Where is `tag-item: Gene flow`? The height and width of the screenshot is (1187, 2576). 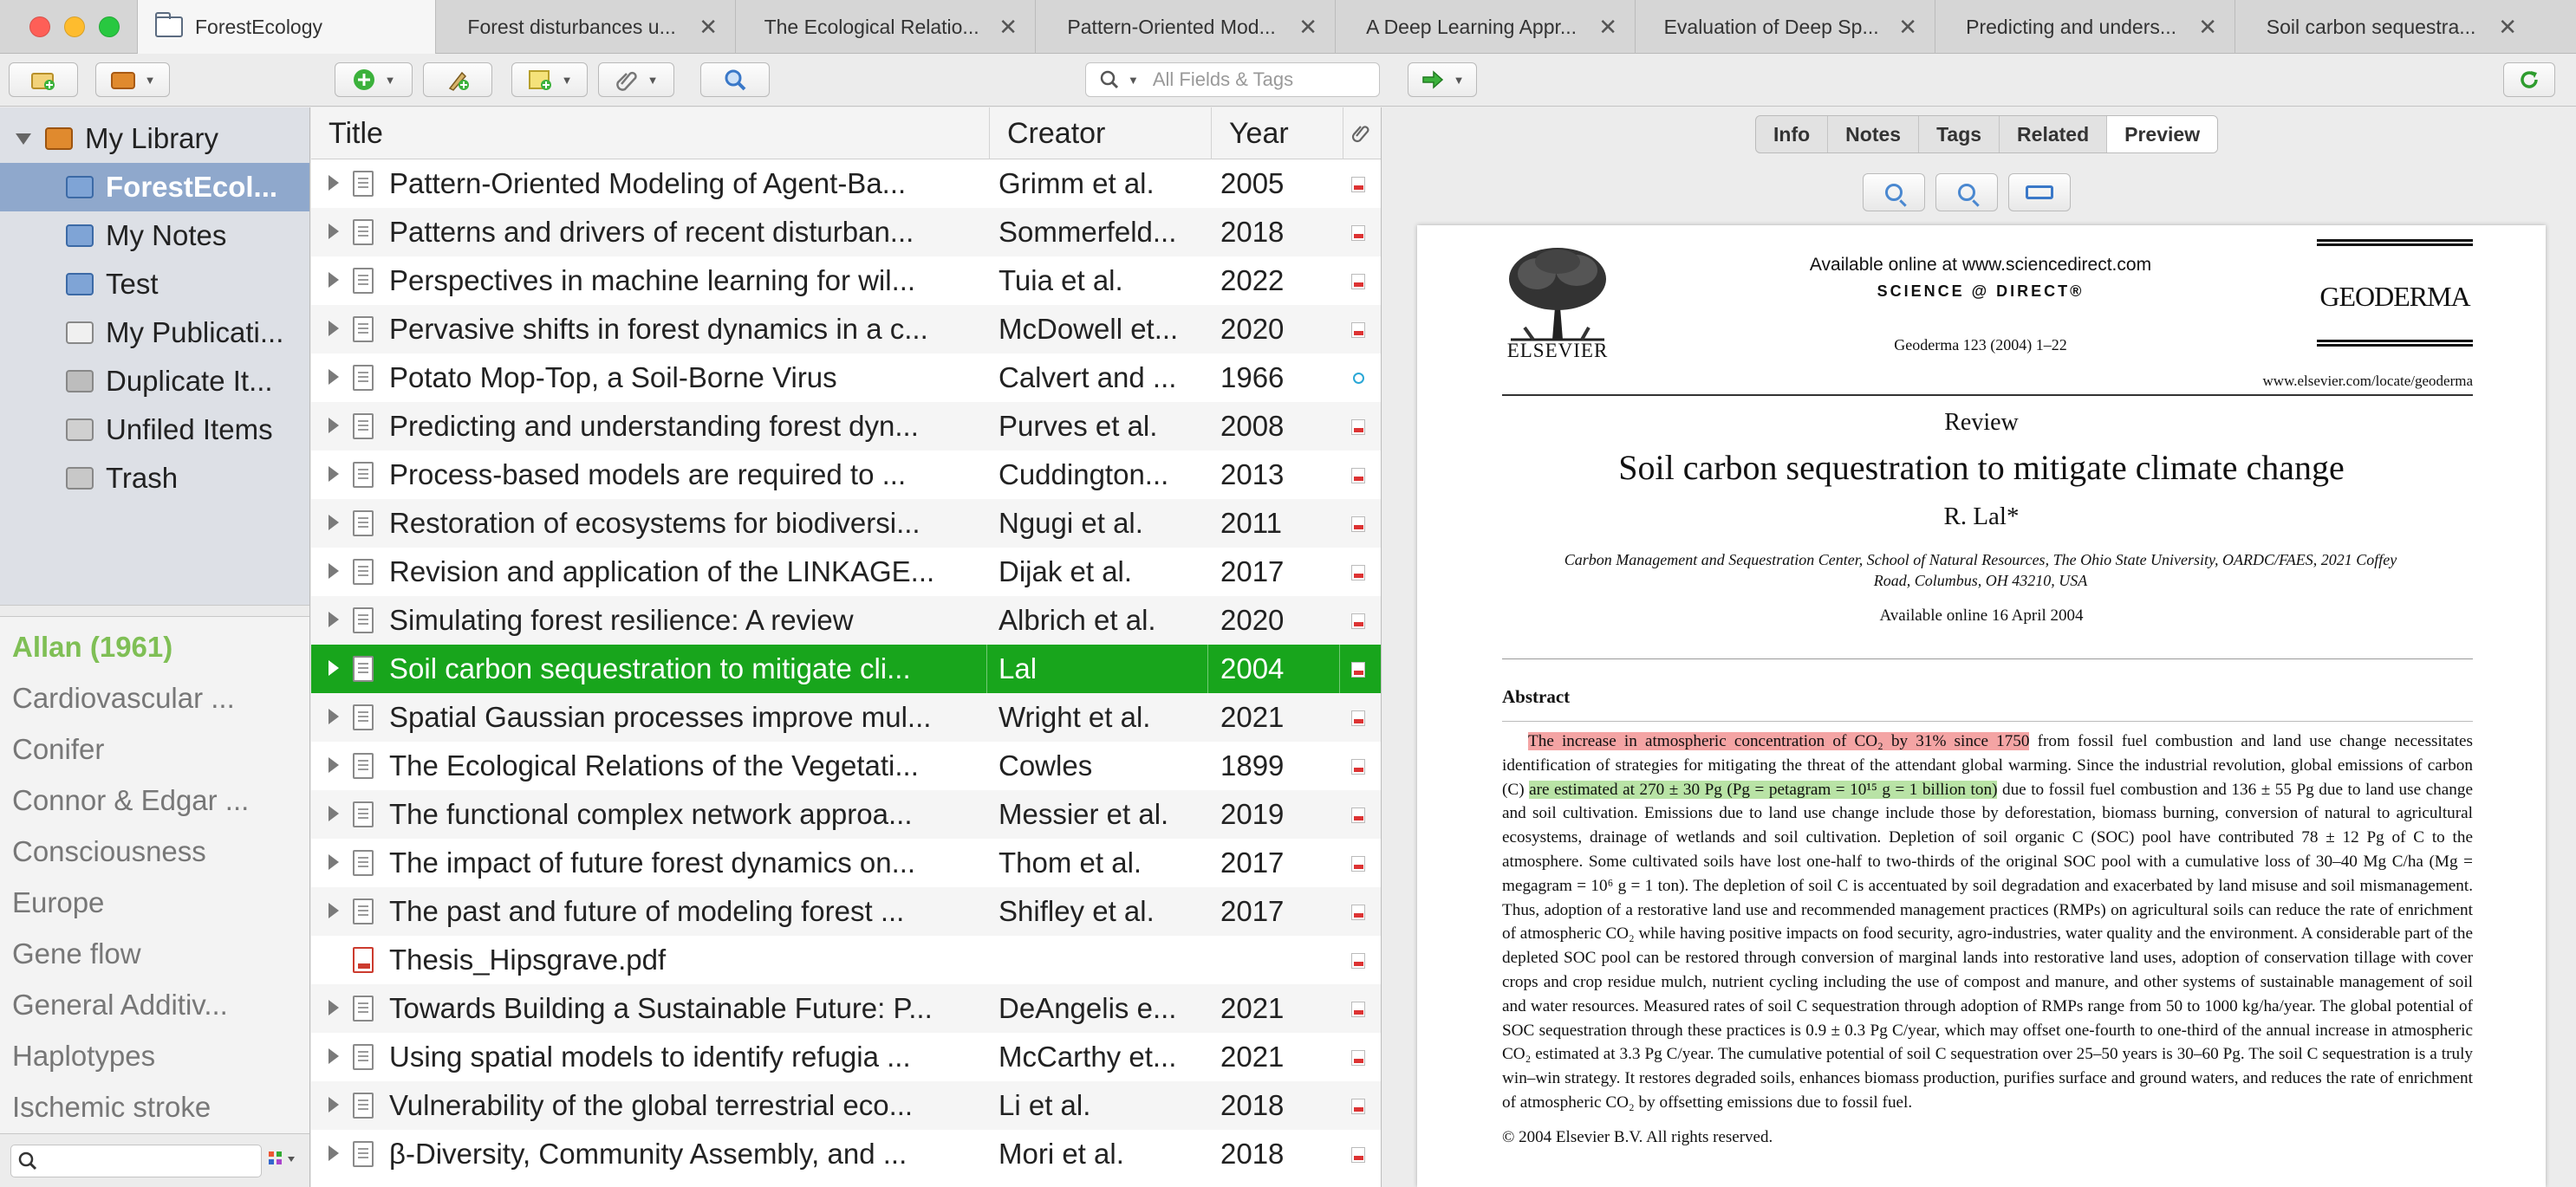
tag-item: Gene flow is located at coordinates (76, 953).